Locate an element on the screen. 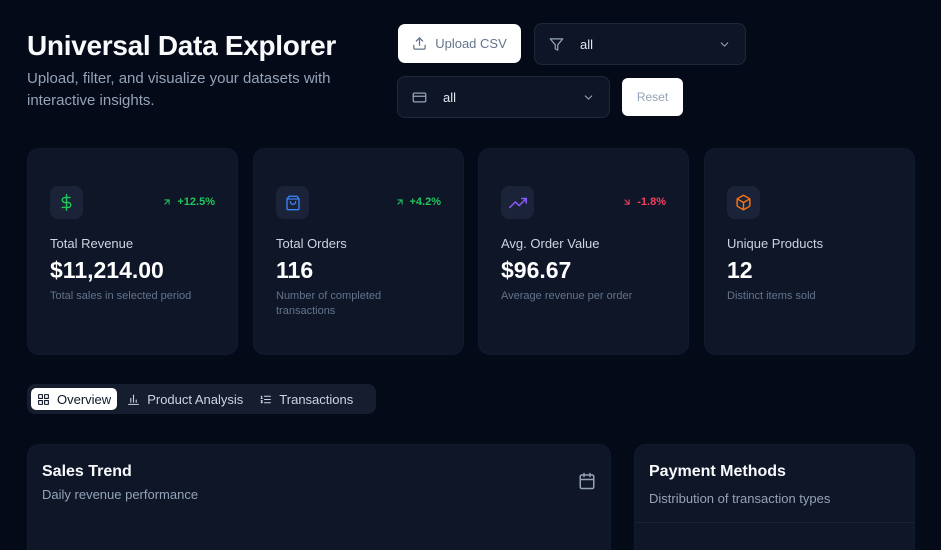 The image size is (941, 550). tab-label: Product Analysis is located at coordinates (195, 399).